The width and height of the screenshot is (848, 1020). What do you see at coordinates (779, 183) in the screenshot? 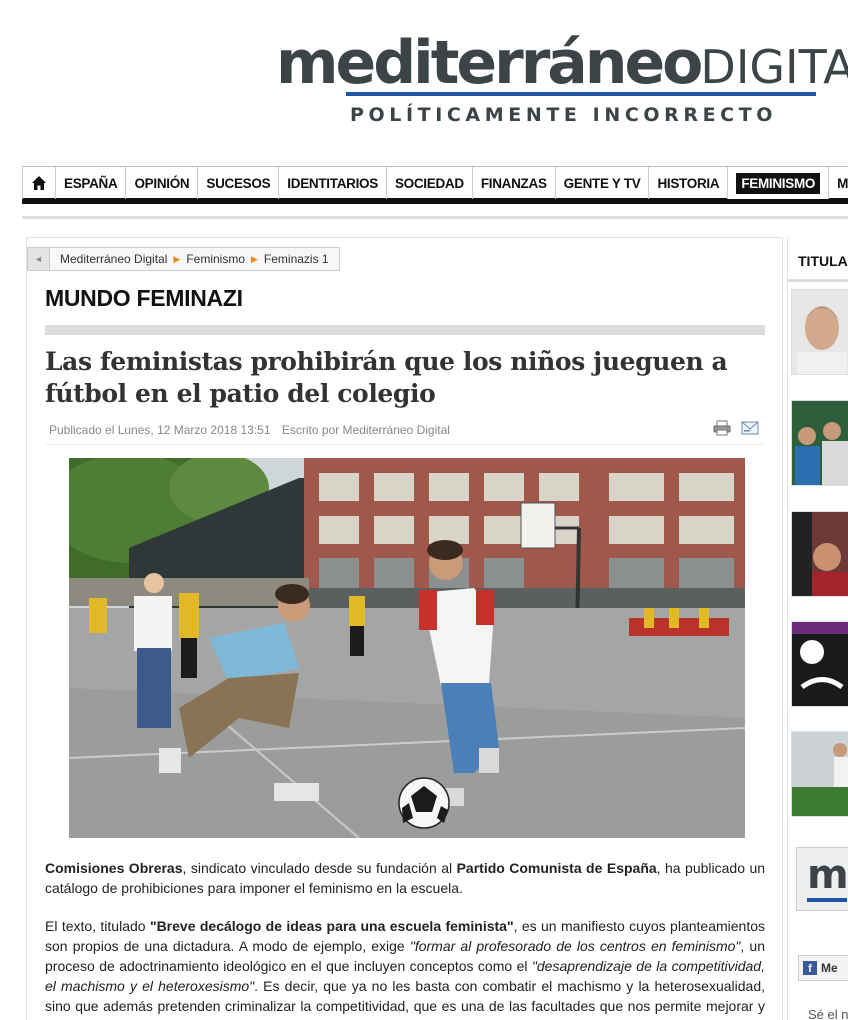
I see `nav-item-feminismo: FEMINISMO` at bounding box center [779, 183].